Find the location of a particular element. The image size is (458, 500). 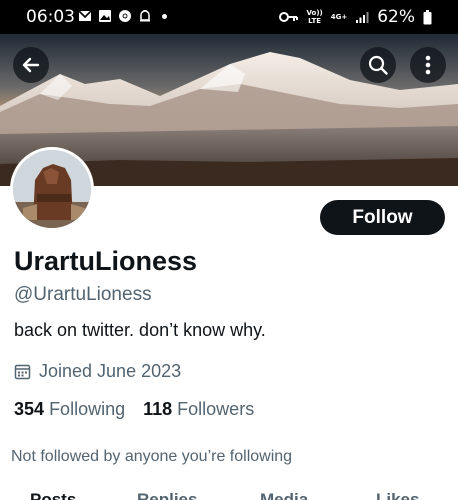

bio: back on twitter. don’t know why. is located at coordinates (140, 330).